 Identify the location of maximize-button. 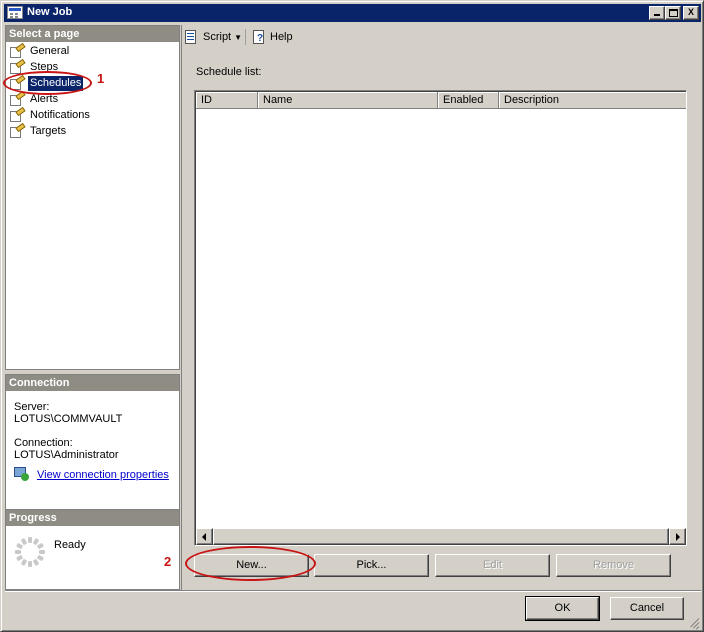
(673, 13).